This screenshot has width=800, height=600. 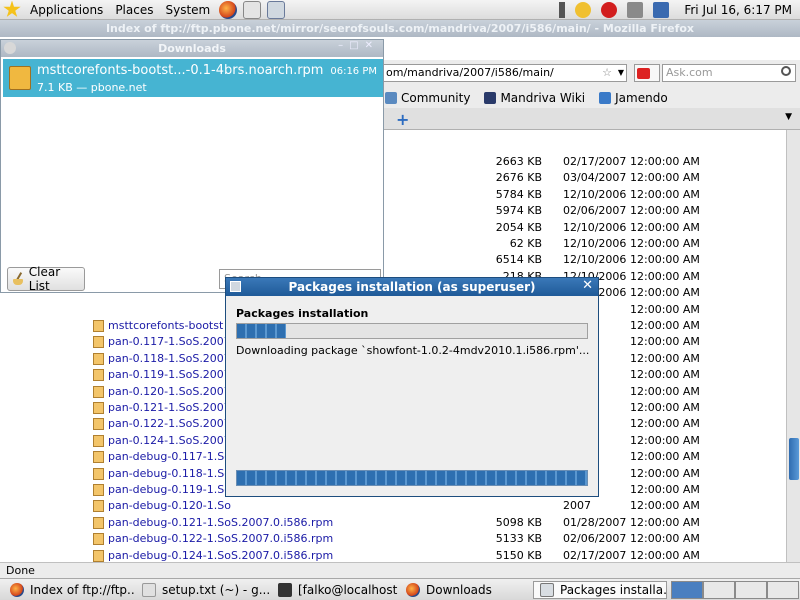 What do you see at coordinates (518, 211) in the screenshot?
I see `file-size: 5974 KB` at bounding box center [518, 211].